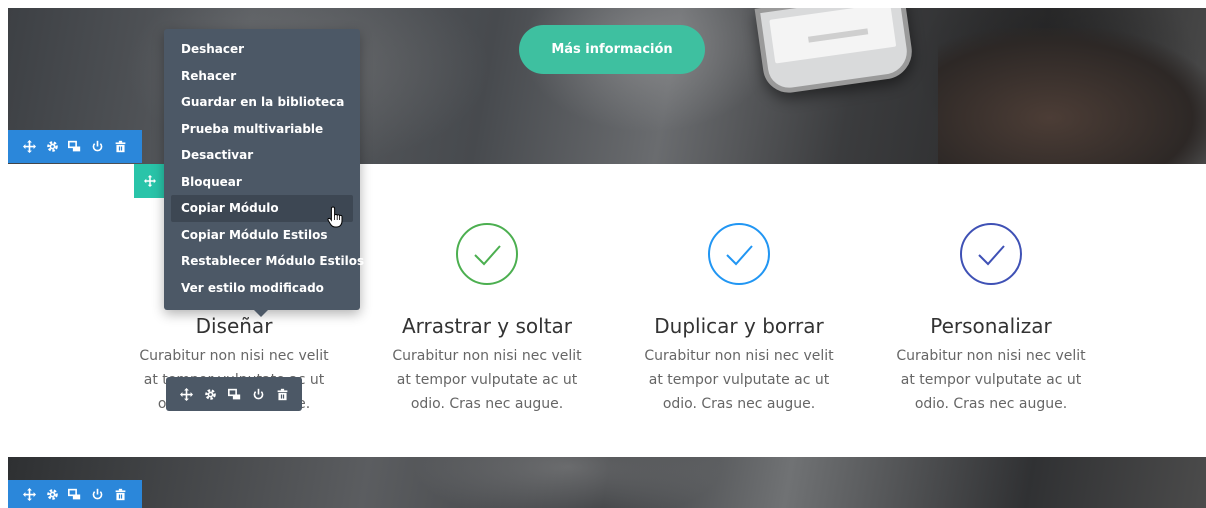 The height and width of the screenshot is (508, 1206). Describe the element at coordinates (262, 102) in the screenshot. I see `menu-item-save-to-library: Guardar en la biblioteca` at that location.